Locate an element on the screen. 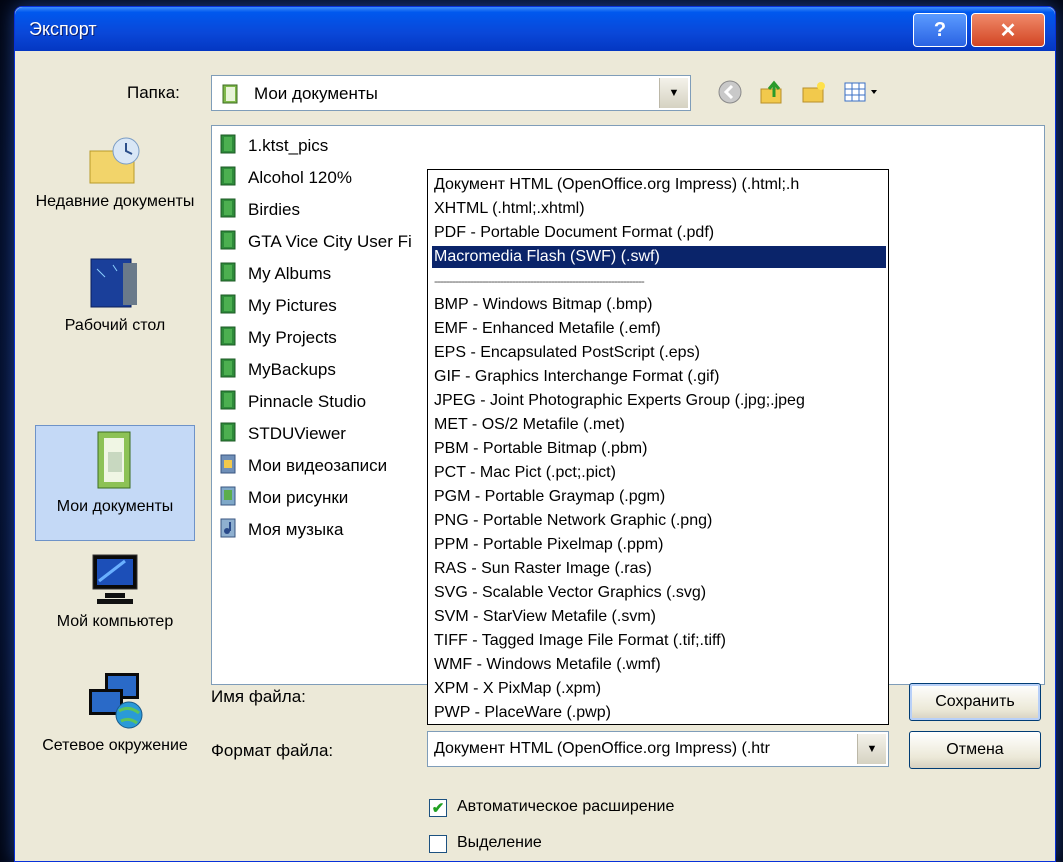 The image size is (1063, 862). selection-label: Выделение is located at coordinates (499, 842).